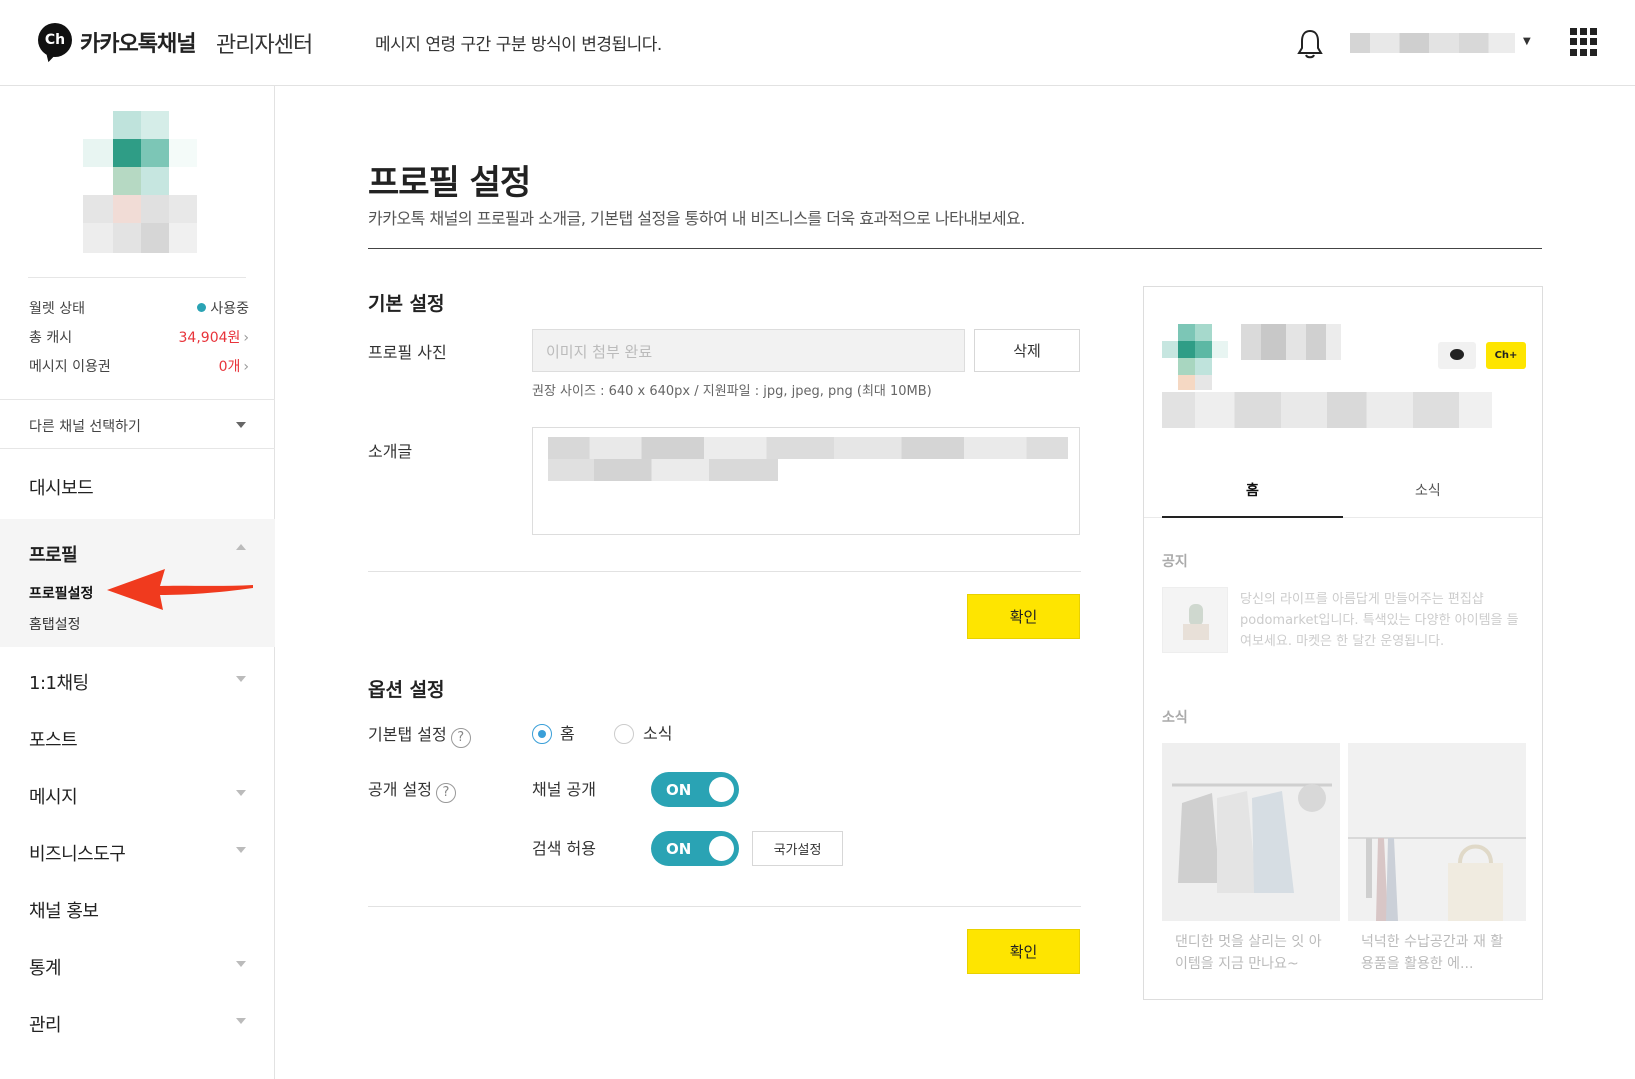 This screenshot has width=1635, height=1079. Describe the element at coordinates (1252, 517) in the screenshot. I see `preview-tab-indicator` at that location.